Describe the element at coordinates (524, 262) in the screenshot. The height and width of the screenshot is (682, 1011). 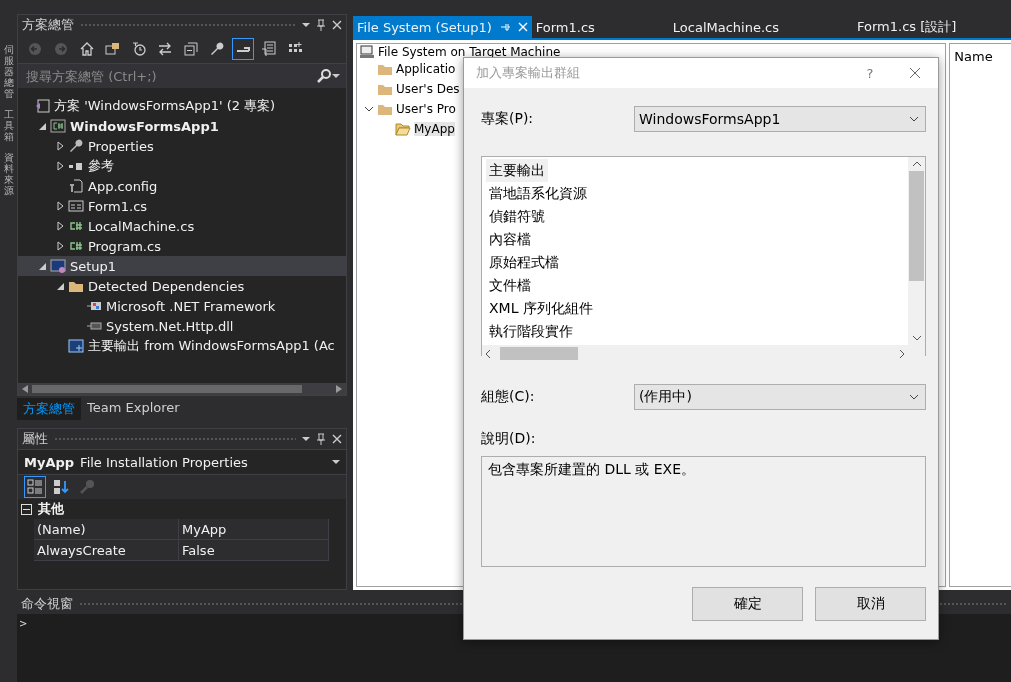
I see `list-item: 原始程式檔` at that location.